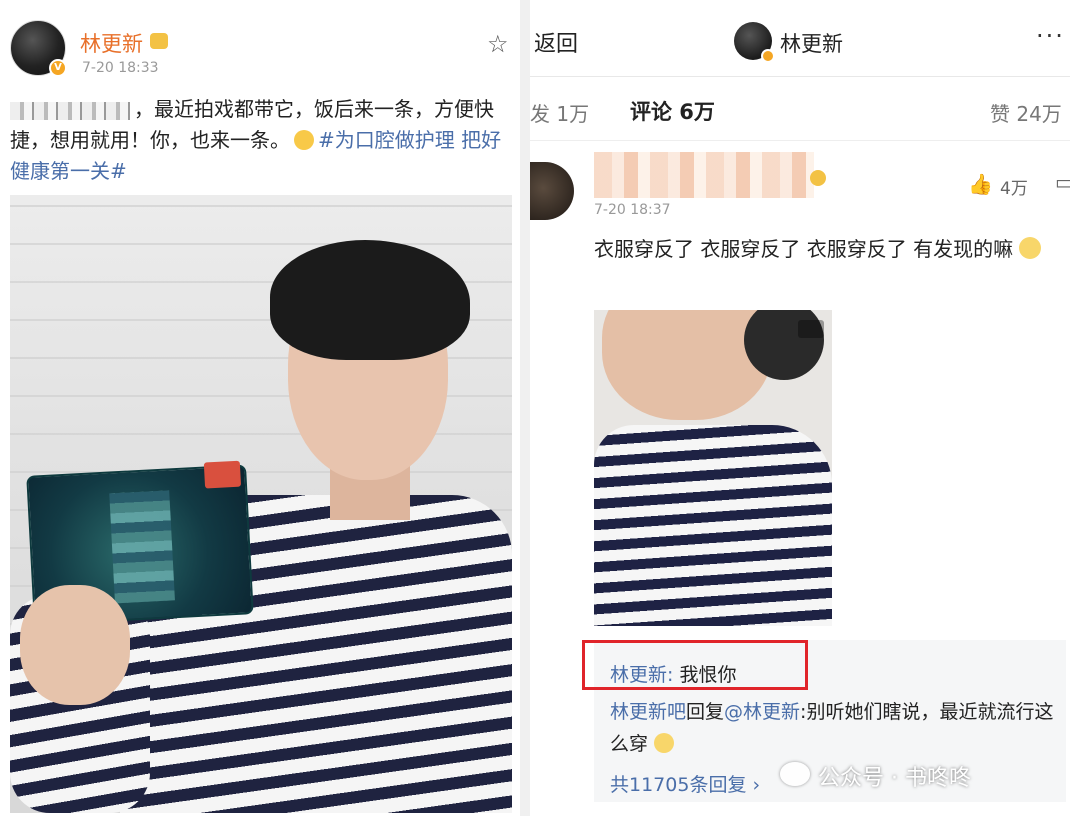 Image resolution: width=1070 pixels, height=816 pixels. Describe the element at coordinates (894, 778) in the screenshot. I see `watermark-text: 公众号 · 书咚咚` at that location.